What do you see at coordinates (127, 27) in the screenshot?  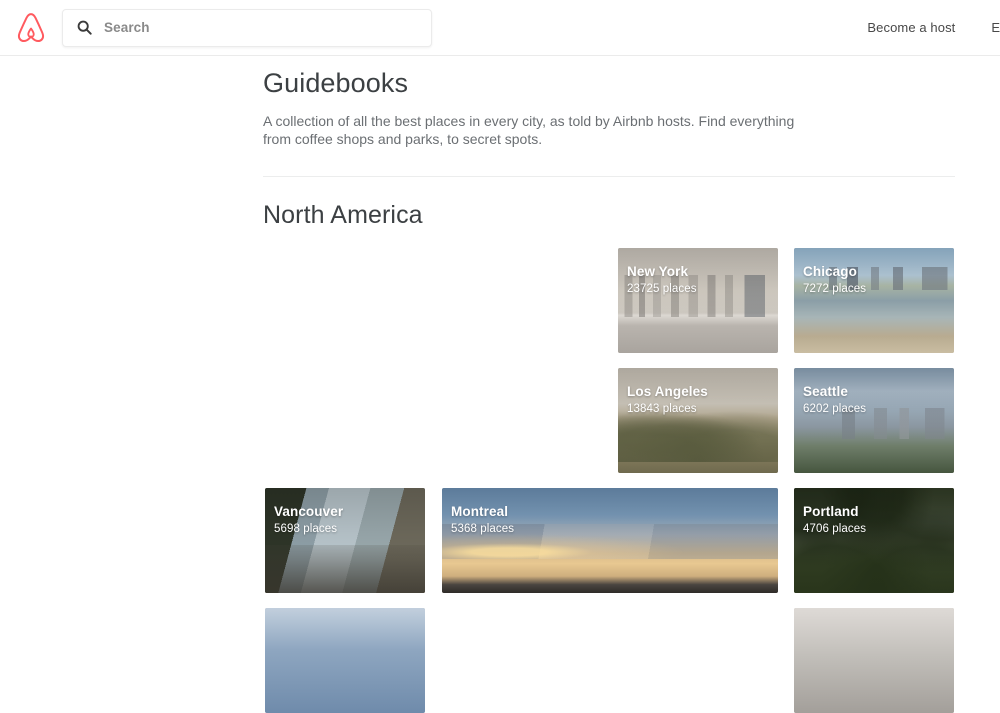 I see `search-placeholder: Search` at bounding box center [127, 27].